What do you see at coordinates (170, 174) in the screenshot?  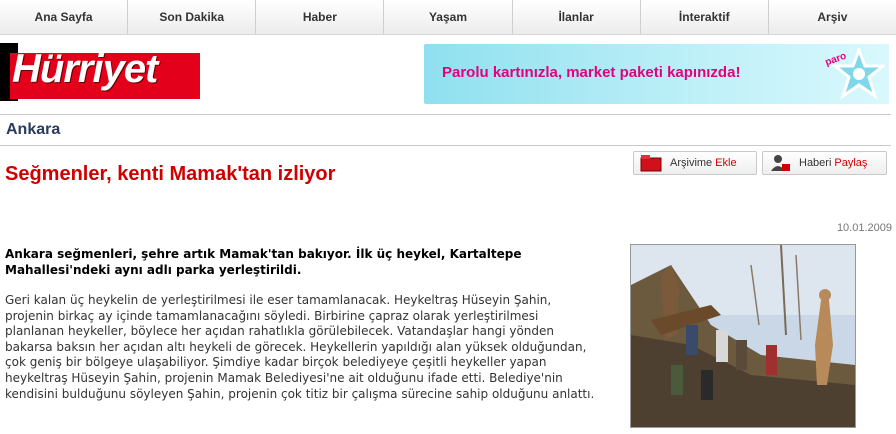 I see `article-headline: Seğmenler, kenti Mamak'tan izliyor` at bounding box center [170, 174].